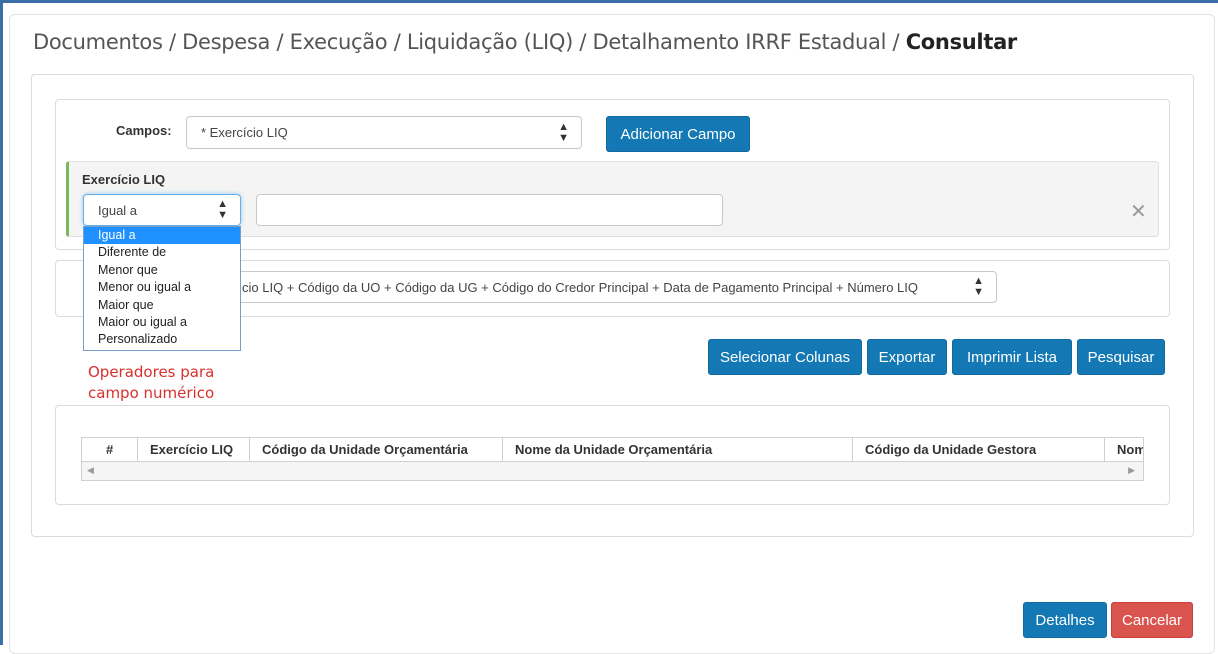  I want to click on window-top-border, so click(609, 1).